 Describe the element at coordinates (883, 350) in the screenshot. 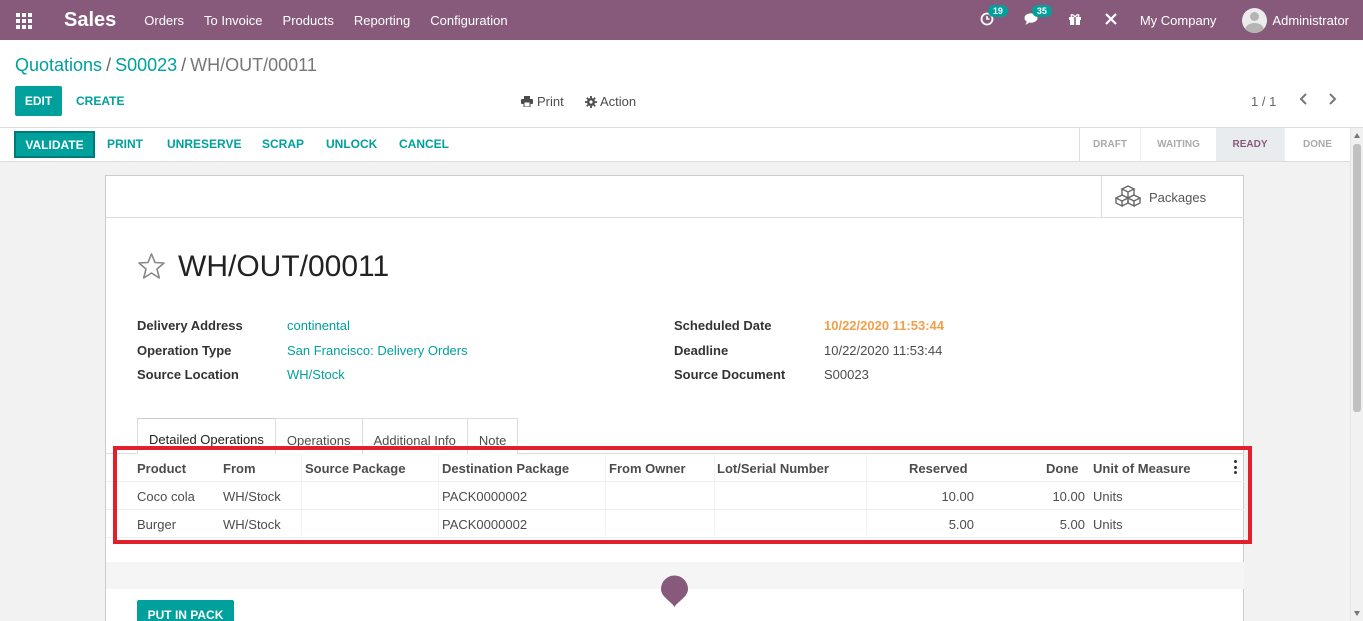

I see `deadline-value: 10/22/2020 11:53:44` at that location.